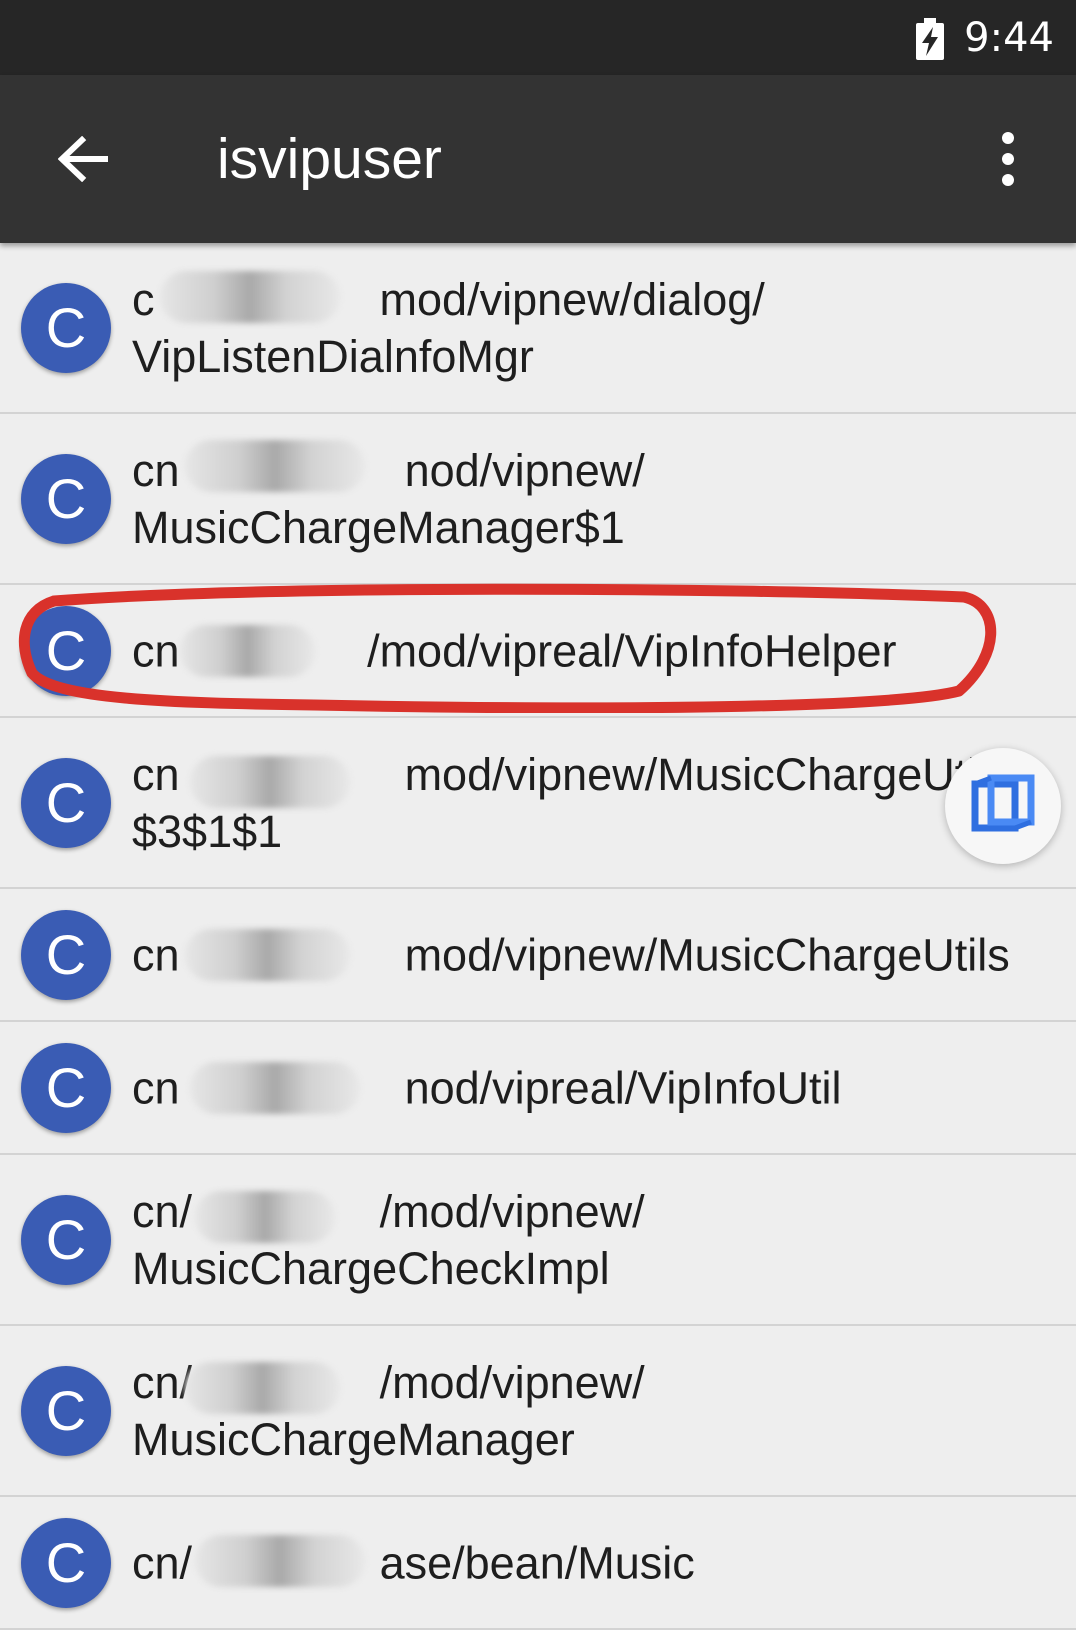 The image size is (1076, 1630). Describe the element at coordinates (1003, 803) in the screenshot. I see `cube-icon` at that location.